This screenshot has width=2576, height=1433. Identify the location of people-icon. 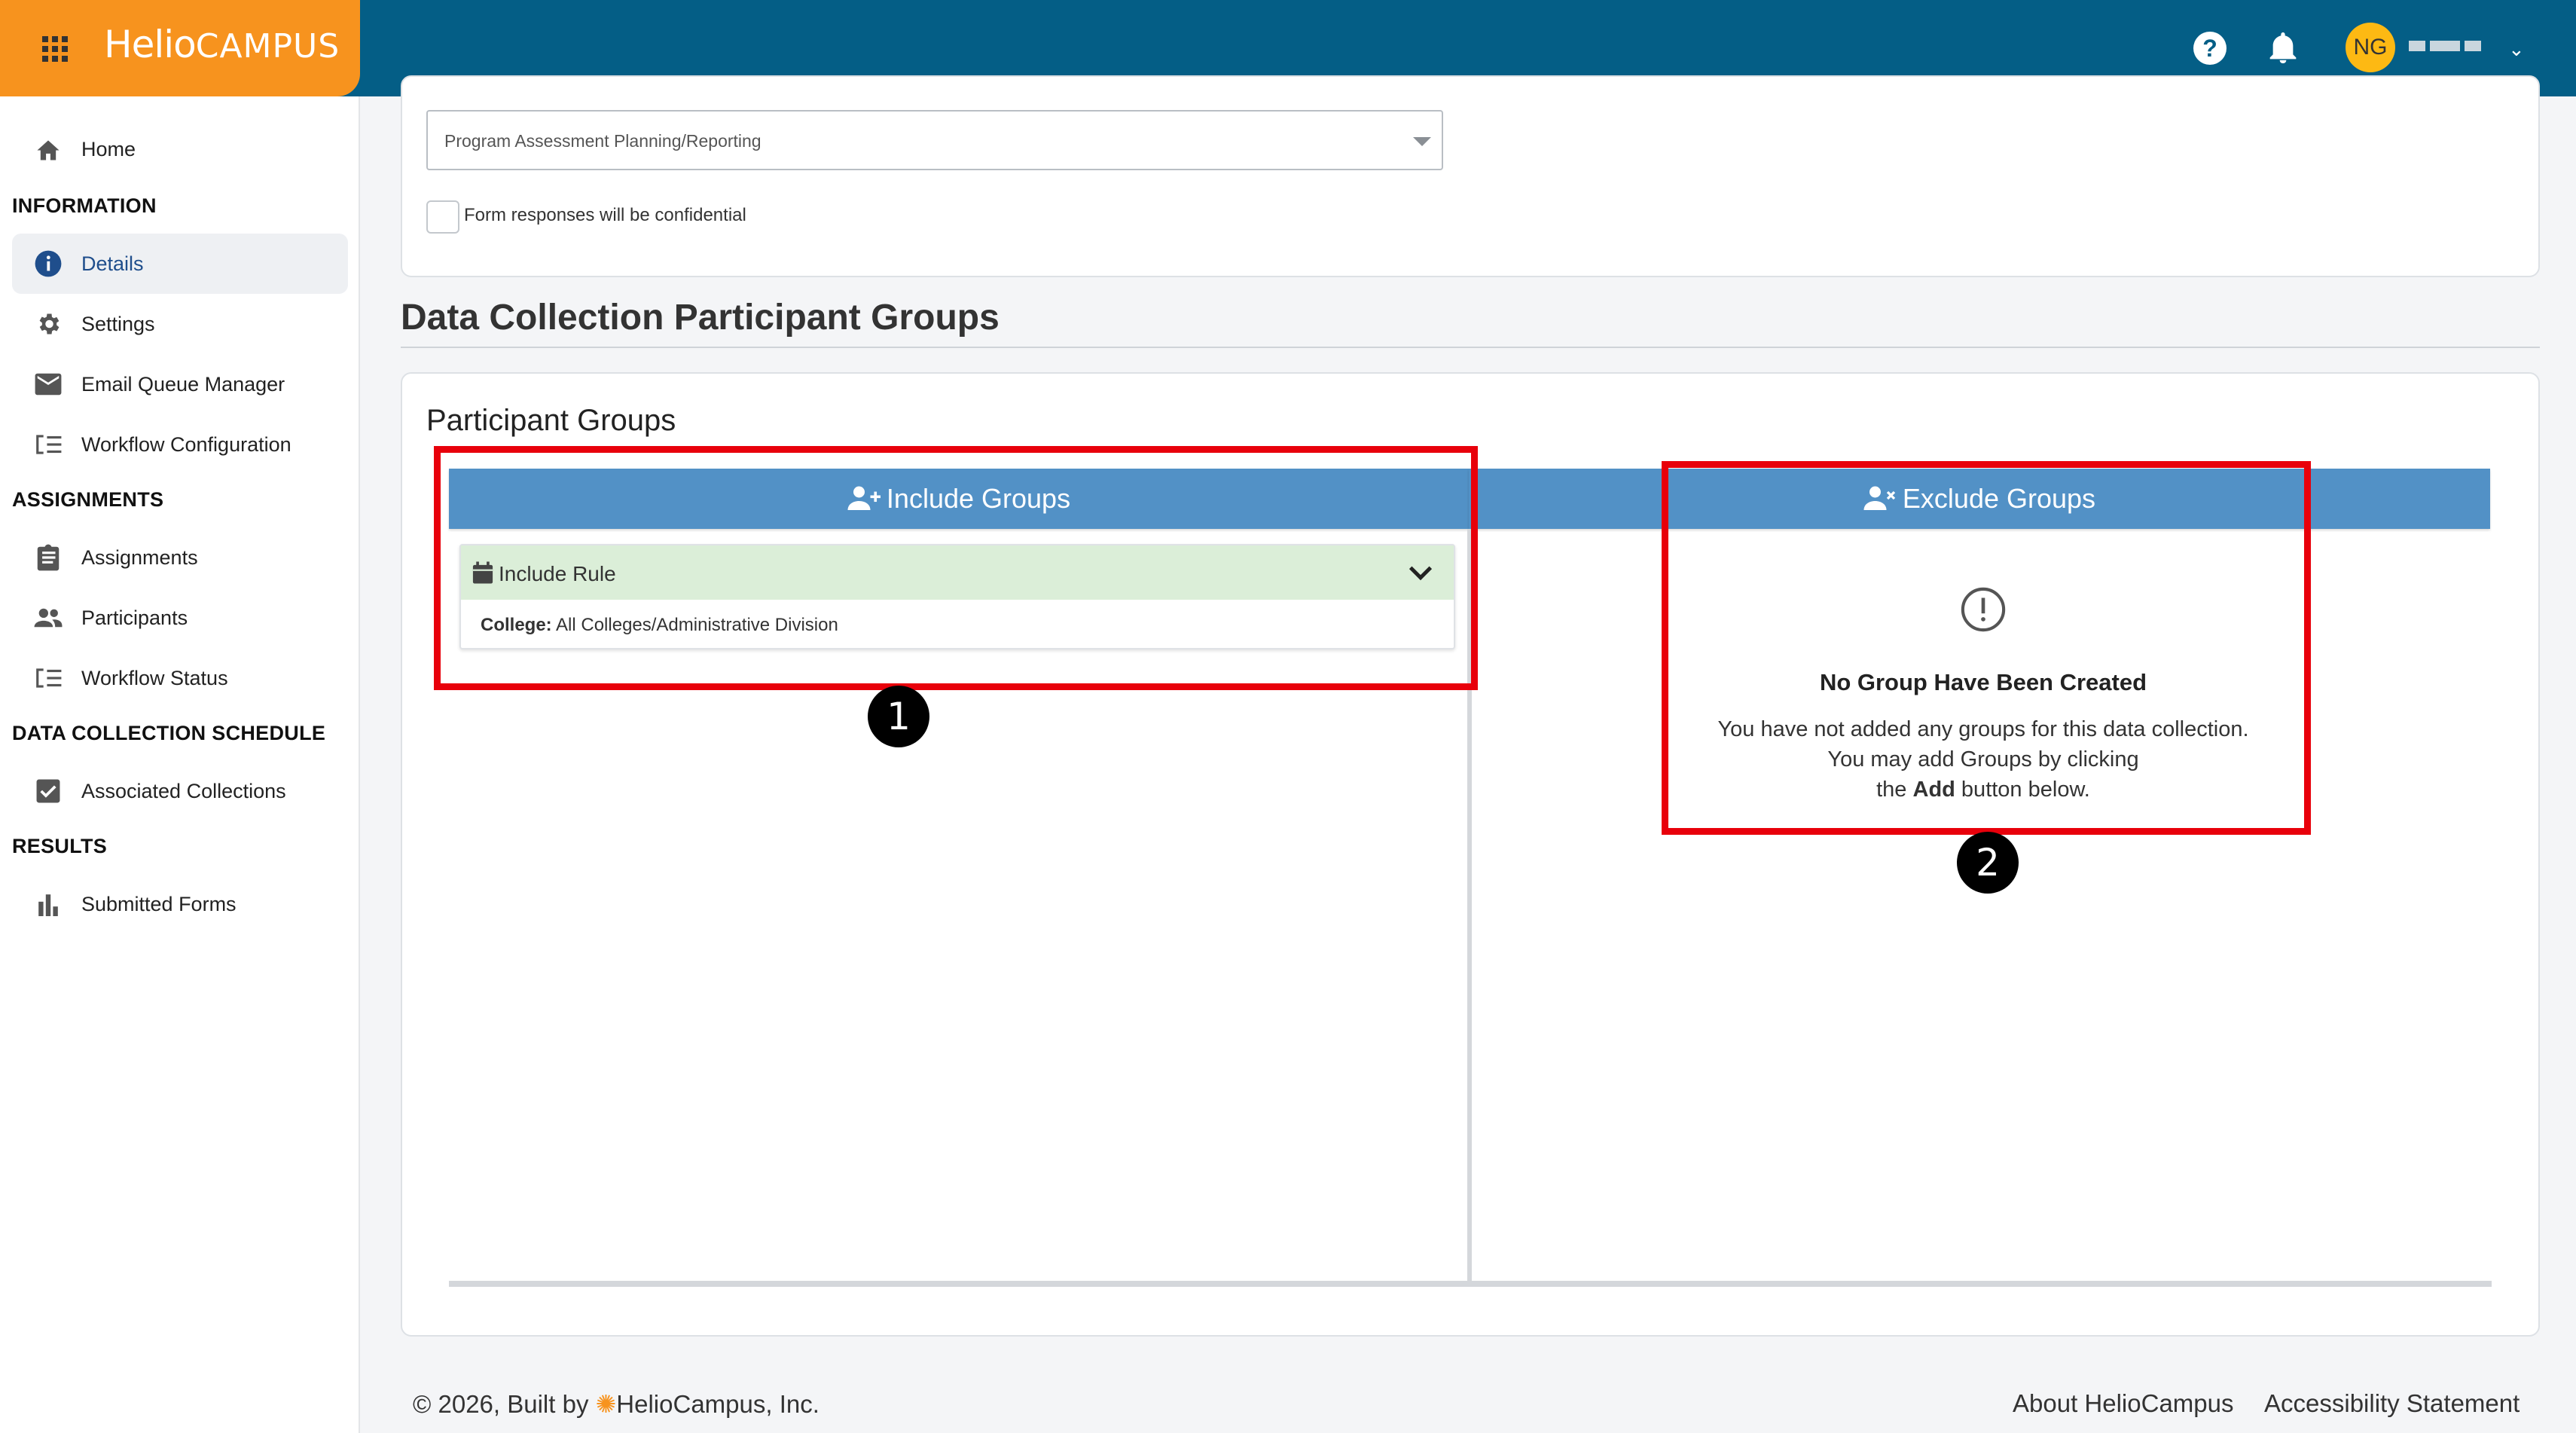
(48, 618).